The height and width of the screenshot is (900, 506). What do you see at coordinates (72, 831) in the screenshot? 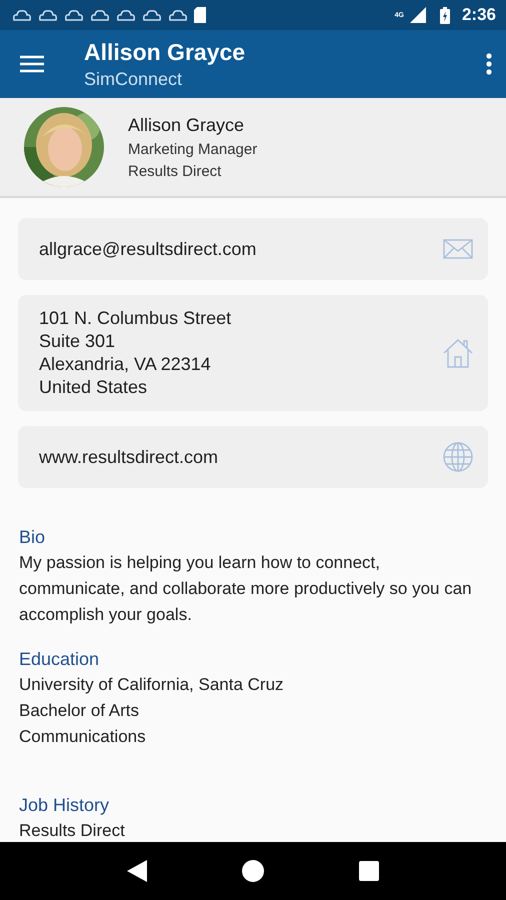
I see `section-text: Results Direct` at bounding box center [72, 831].